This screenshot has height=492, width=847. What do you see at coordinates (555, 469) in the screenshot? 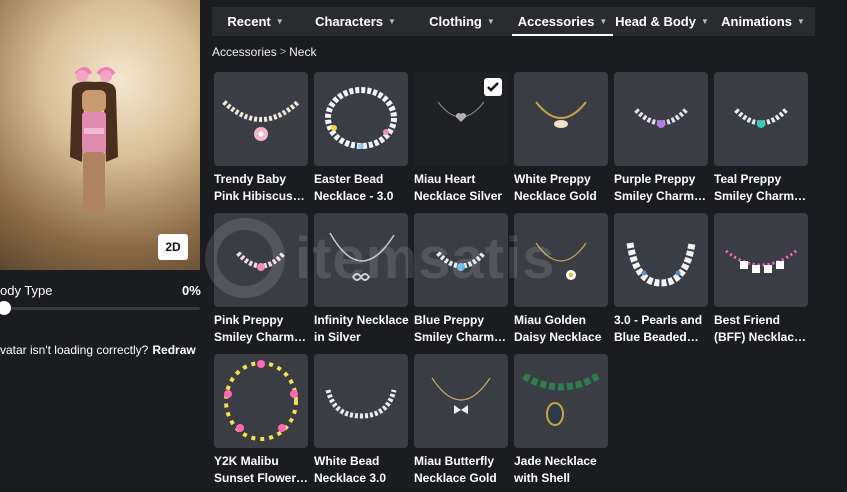
I see `item-name: Jade Necklace with Shell` at bounding box center [555, 469].